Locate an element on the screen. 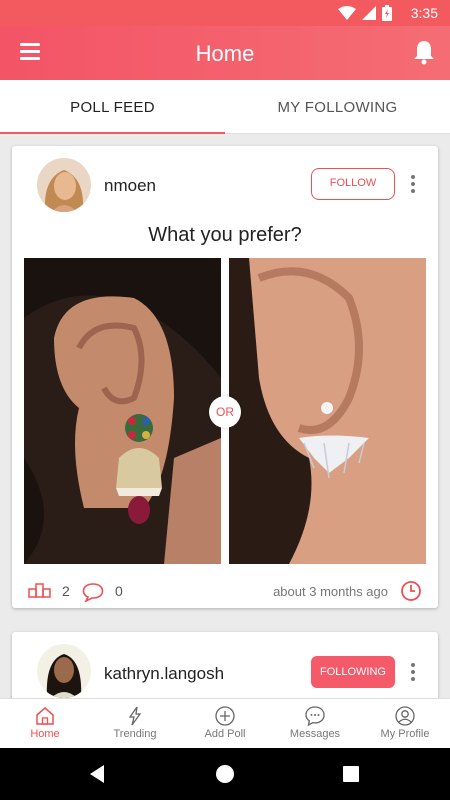  comments-count: 0 is located at coordinates (119, 591).